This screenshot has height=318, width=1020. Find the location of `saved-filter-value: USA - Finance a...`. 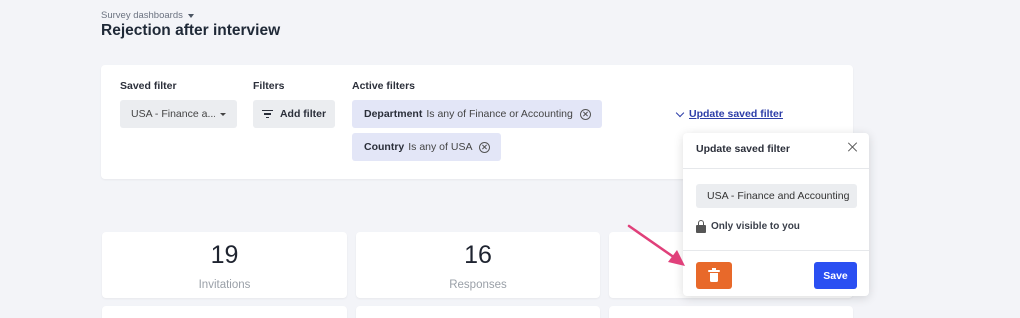

saved-filter-value: USA - Finance a... is located at coordinates (173, 114).